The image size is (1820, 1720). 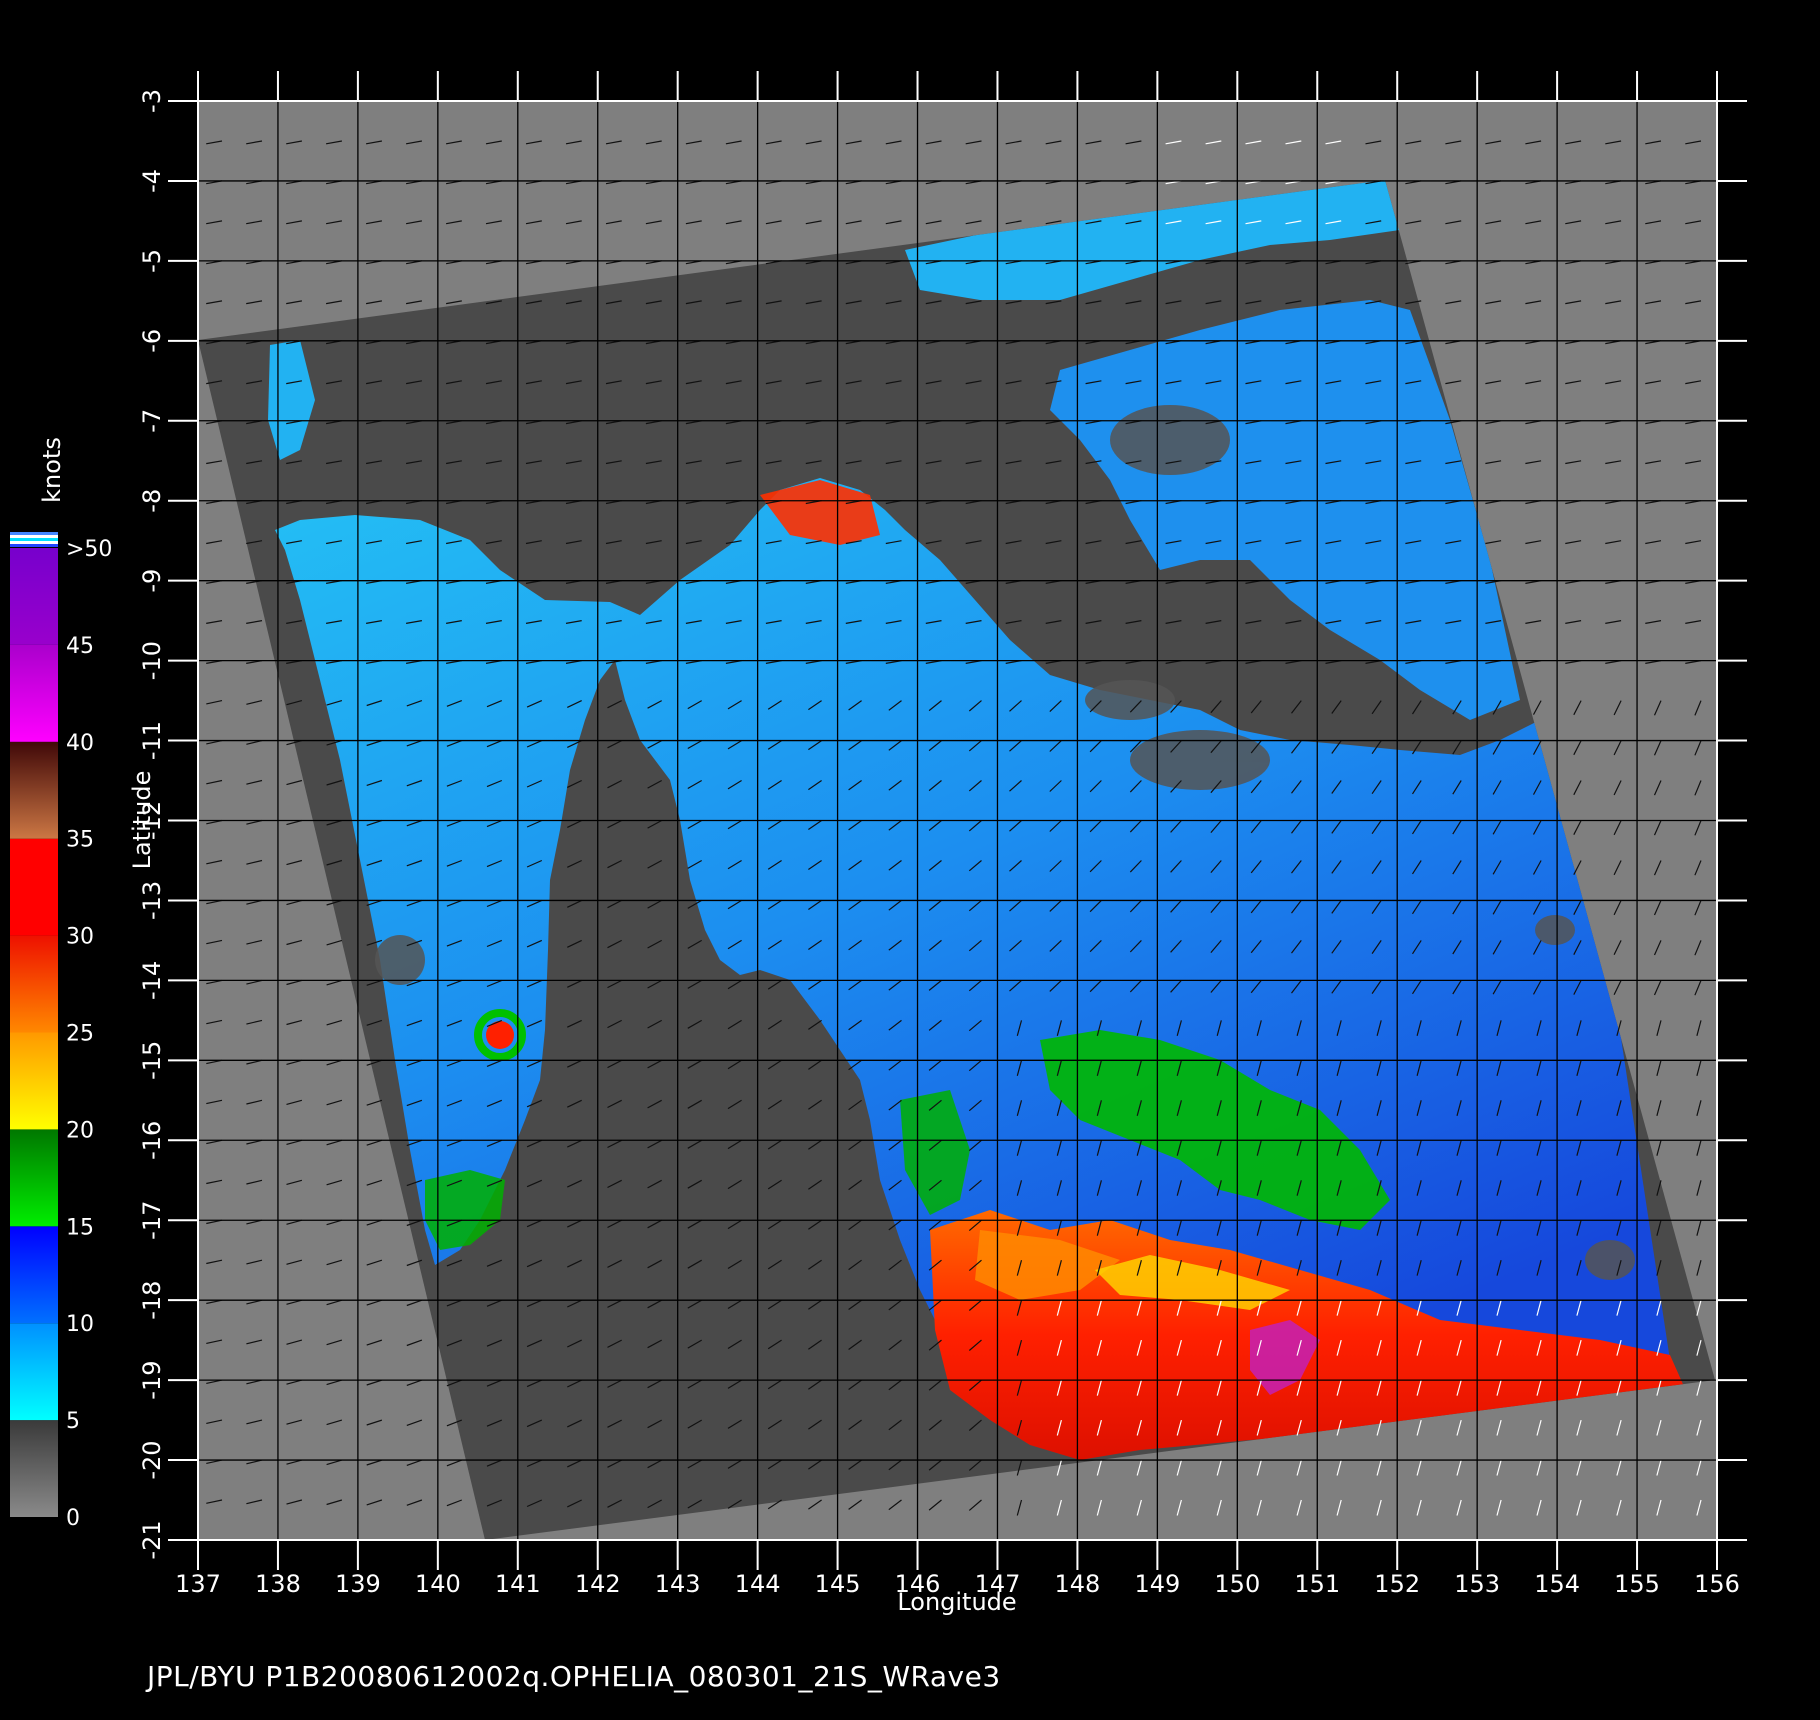 I want to click on x-tick-label: 156, so click(x=1717, y=1584).